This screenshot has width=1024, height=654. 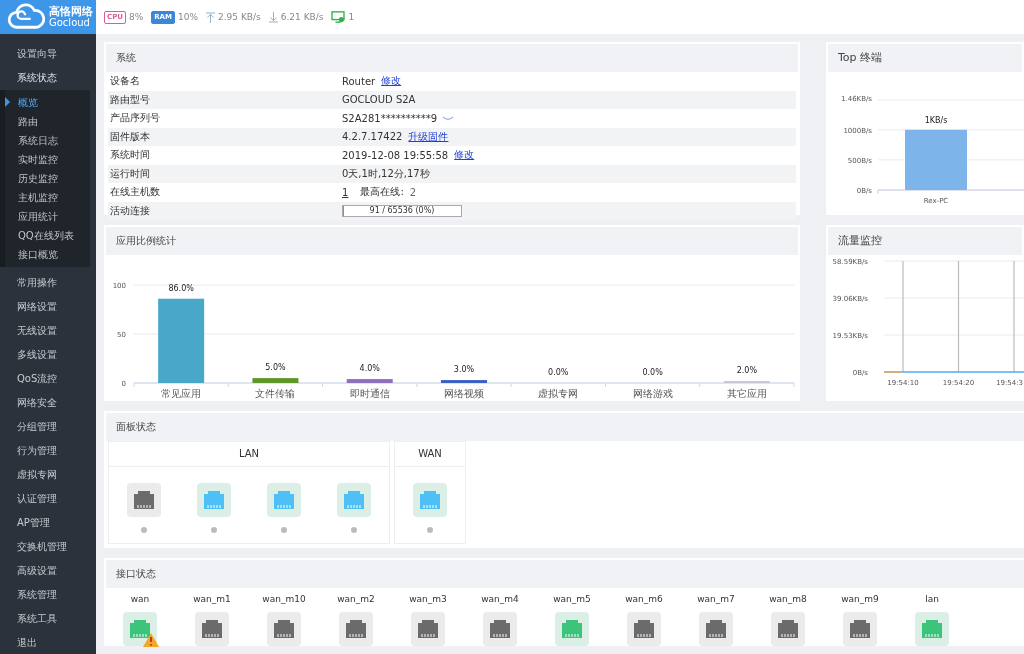 I want to click on menu-item: QoS流控, so click(x=48, y=379).